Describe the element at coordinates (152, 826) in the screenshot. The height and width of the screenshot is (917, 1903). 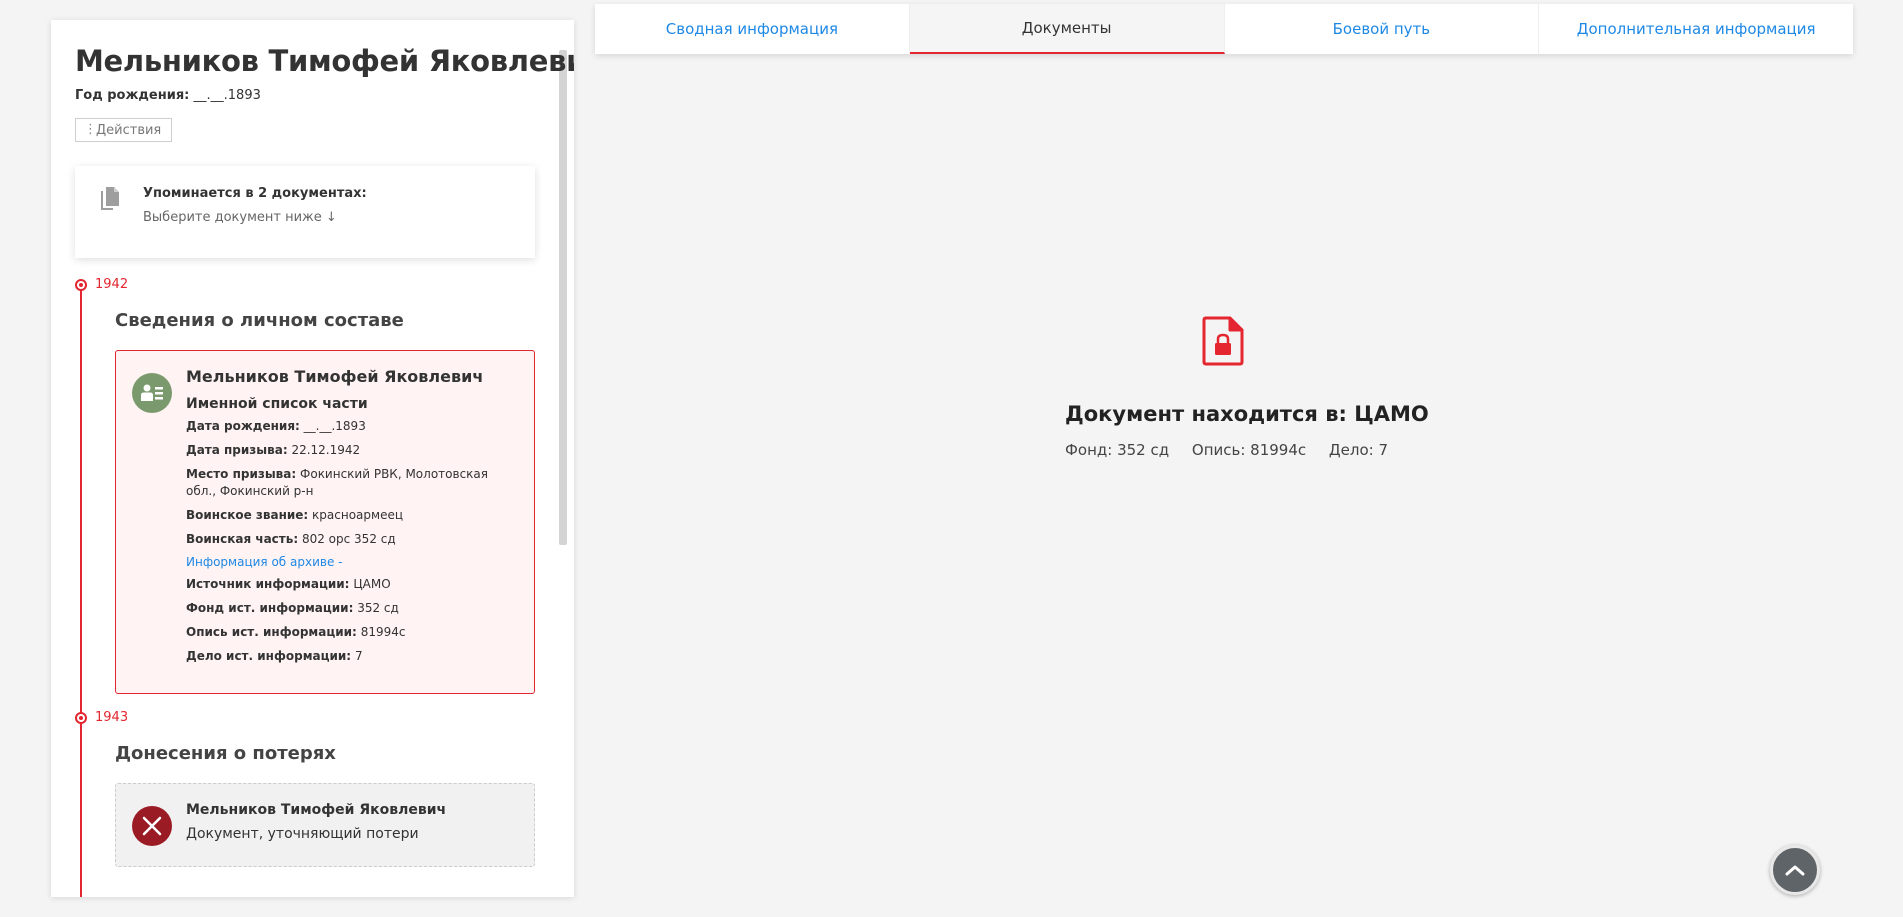
I see `cross-icon` at that location.